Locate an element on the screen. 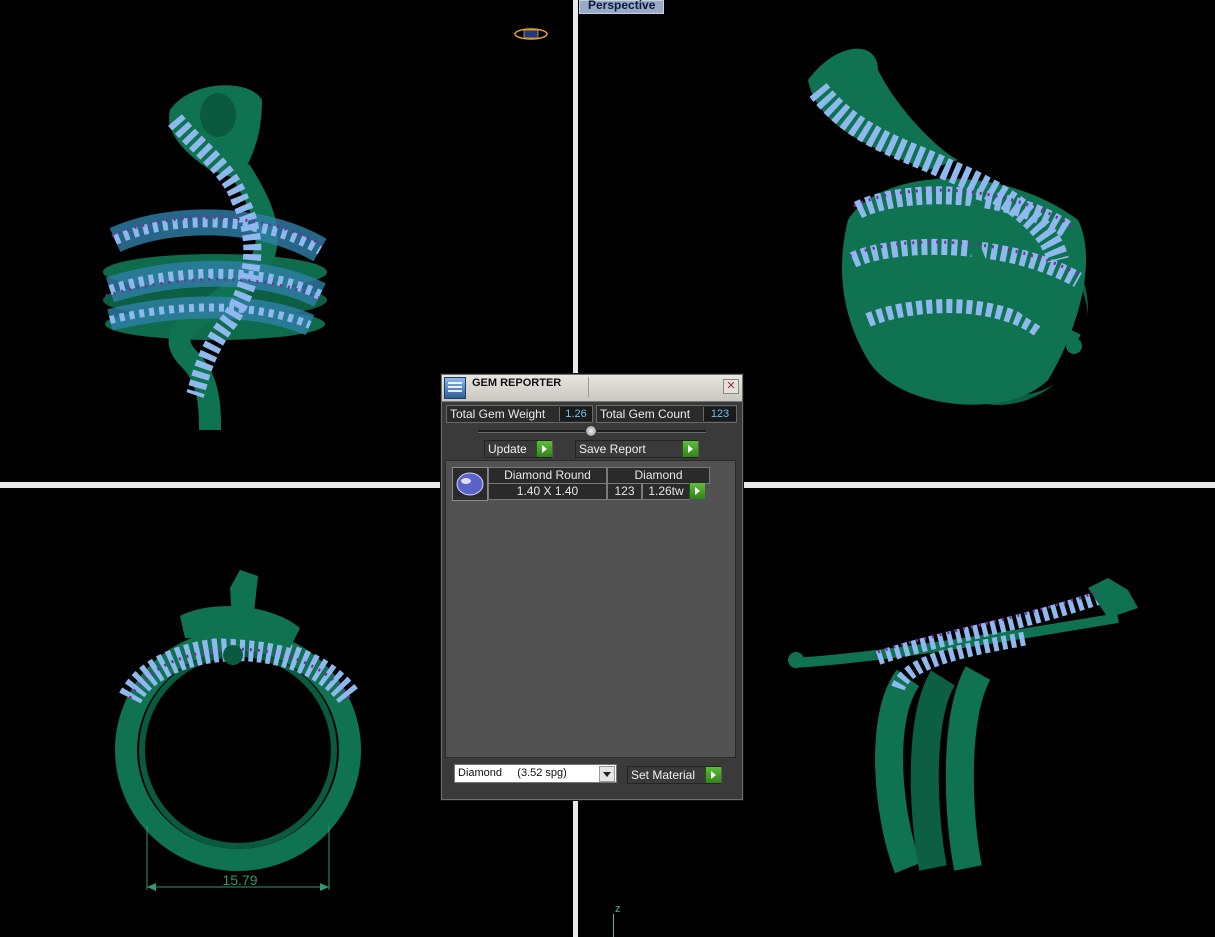 This screenshot has height=937, width=1215. gem-weight: 1.26tw is located at coordinates (666, 491).